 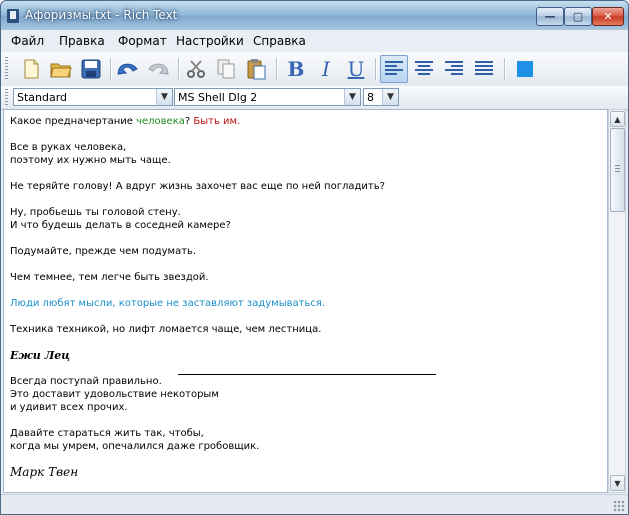 I want to click on text-line: Чем темнее, тем легче быть звездой., so click(x=109, y=277).